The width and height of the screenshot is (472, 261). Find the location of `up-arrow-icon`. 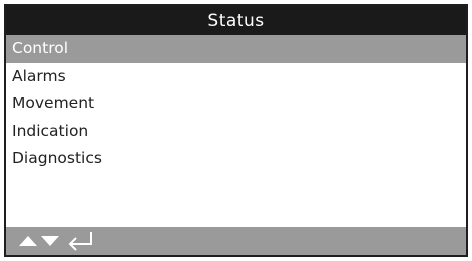

up-arrow-icon is located at coordinates (28, 241).